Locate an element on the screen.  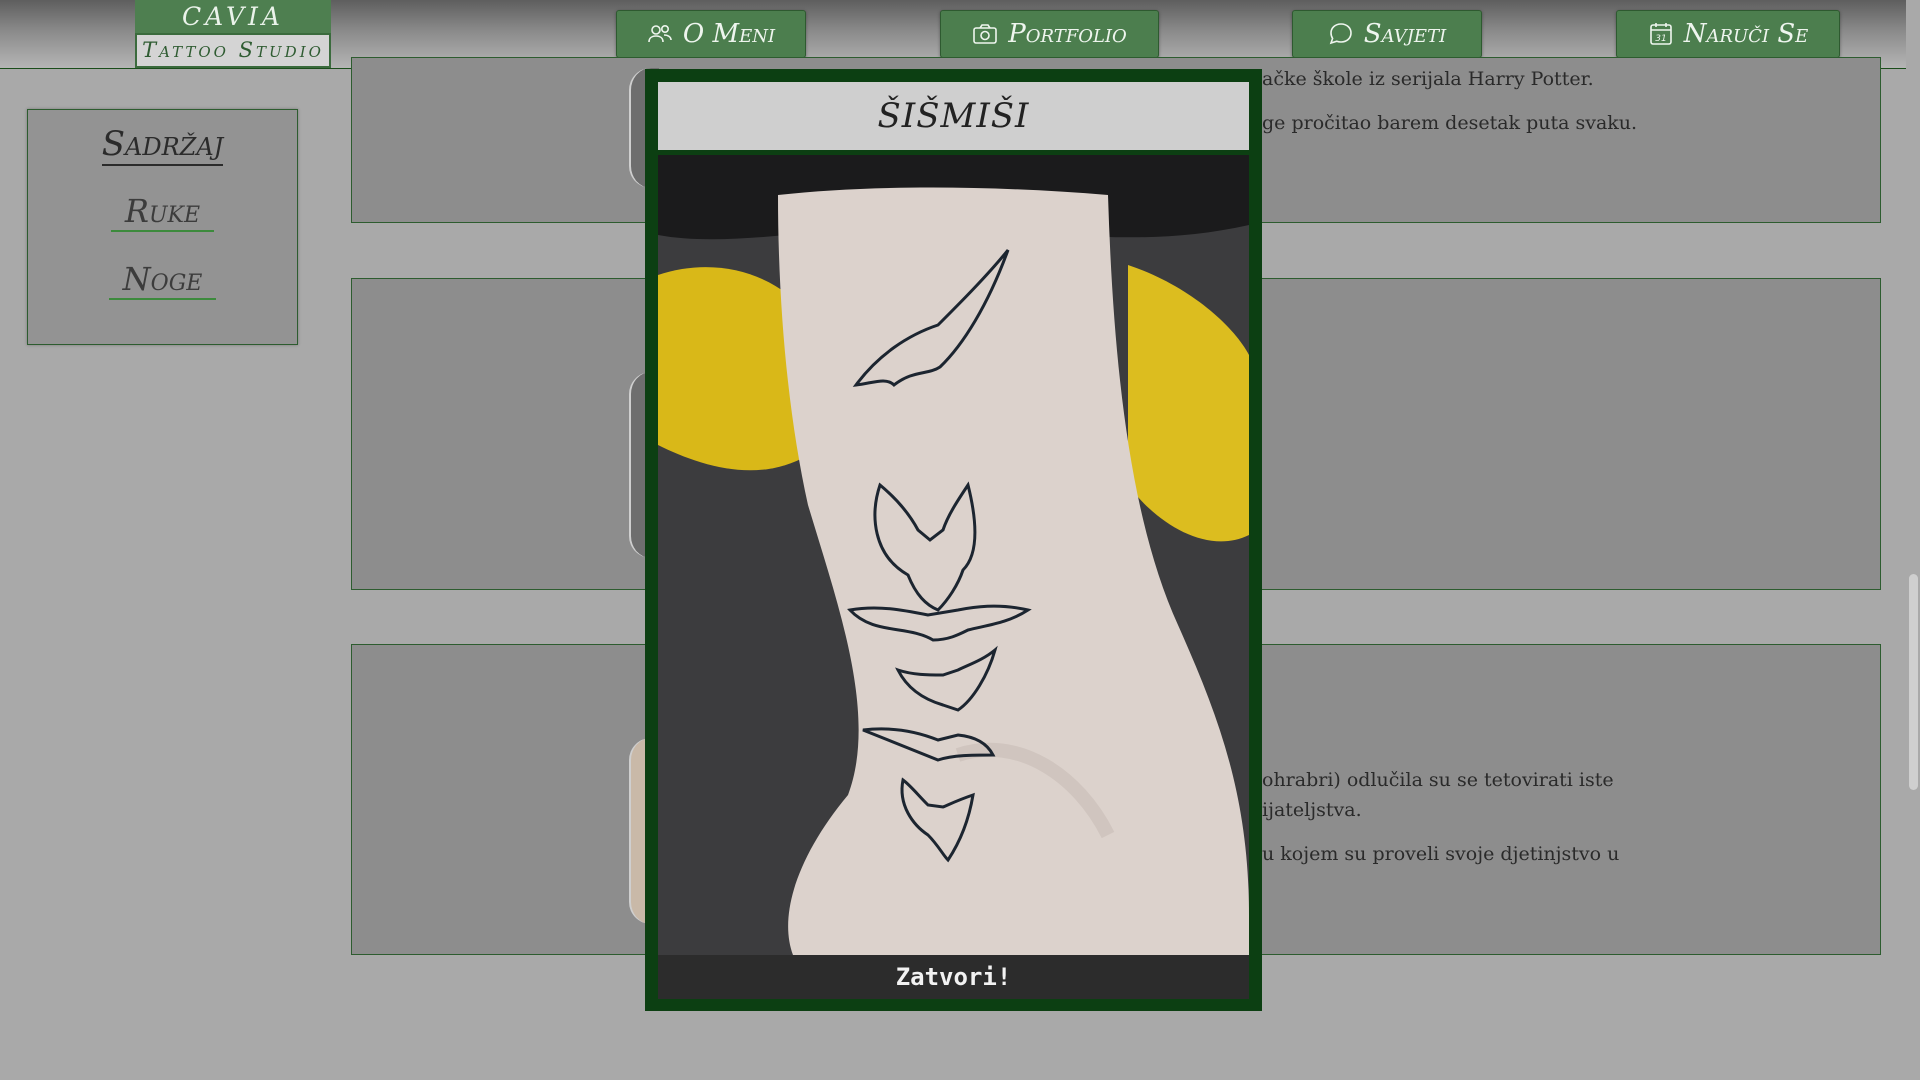
sidebar-link-arms: Ruke is located at coordinates (162, 212).